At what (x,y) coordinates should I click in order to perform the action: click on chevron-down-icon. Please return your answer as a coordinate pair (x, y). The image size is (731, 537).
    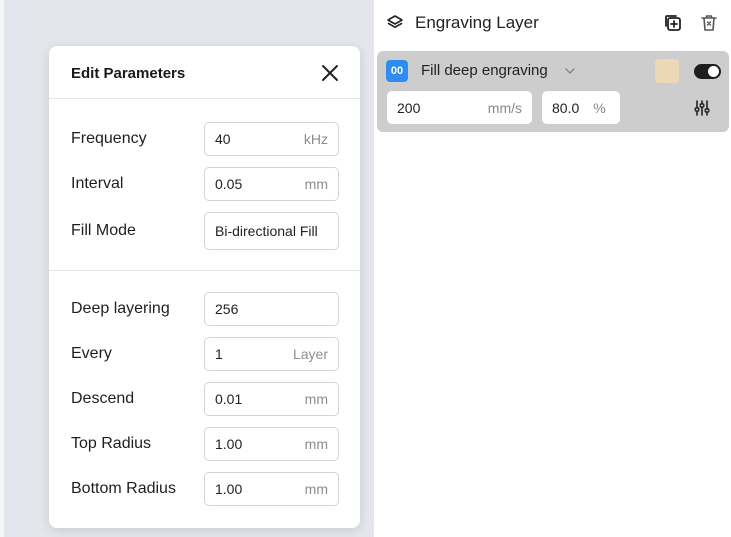
    Looking at the image, I should click on (570, 71).